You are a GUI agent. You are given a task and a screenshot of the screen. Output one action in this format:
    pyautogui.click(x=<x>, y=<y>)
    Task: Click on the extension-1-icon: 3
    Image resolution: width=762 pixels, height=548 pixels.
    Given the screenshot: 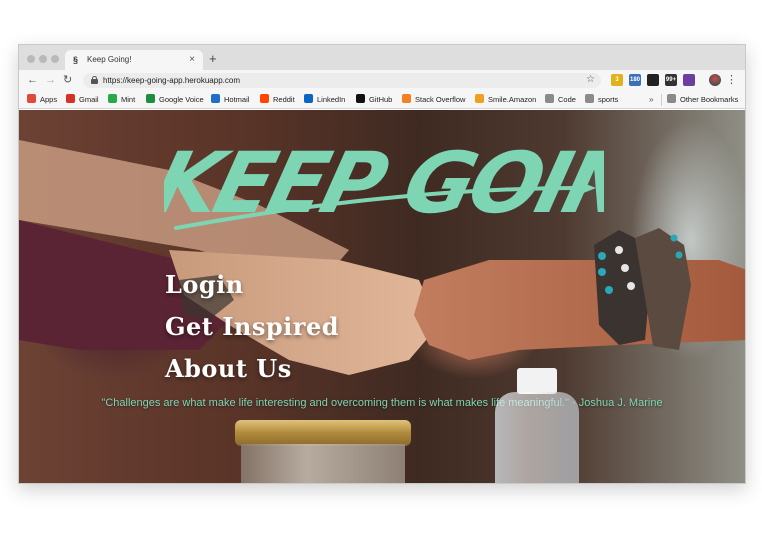 What is the action you would take?
    pyautogui.click(x=617, y=80)
    